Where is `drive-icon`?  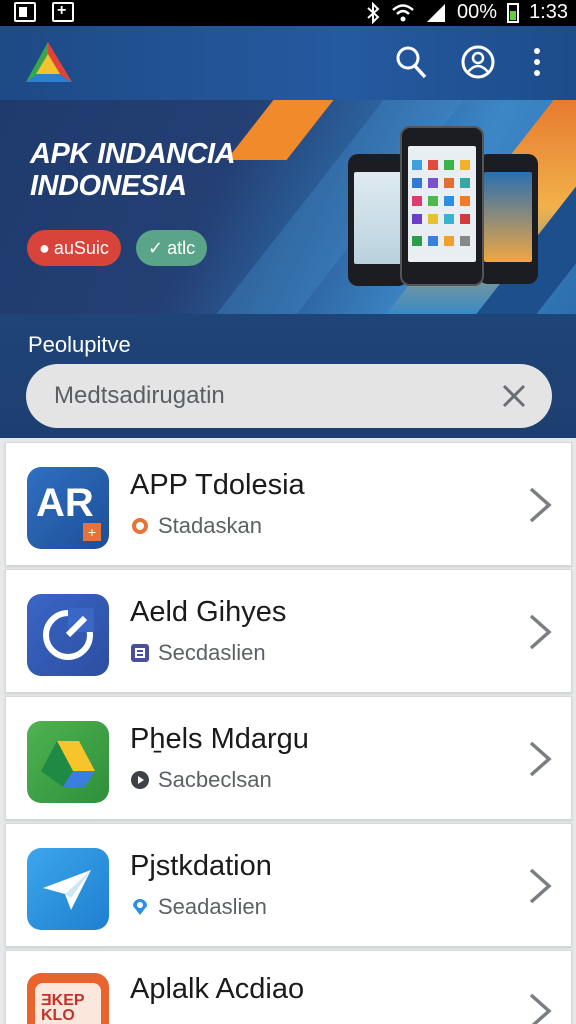 drive-icon is located at coordinates (68, 764).